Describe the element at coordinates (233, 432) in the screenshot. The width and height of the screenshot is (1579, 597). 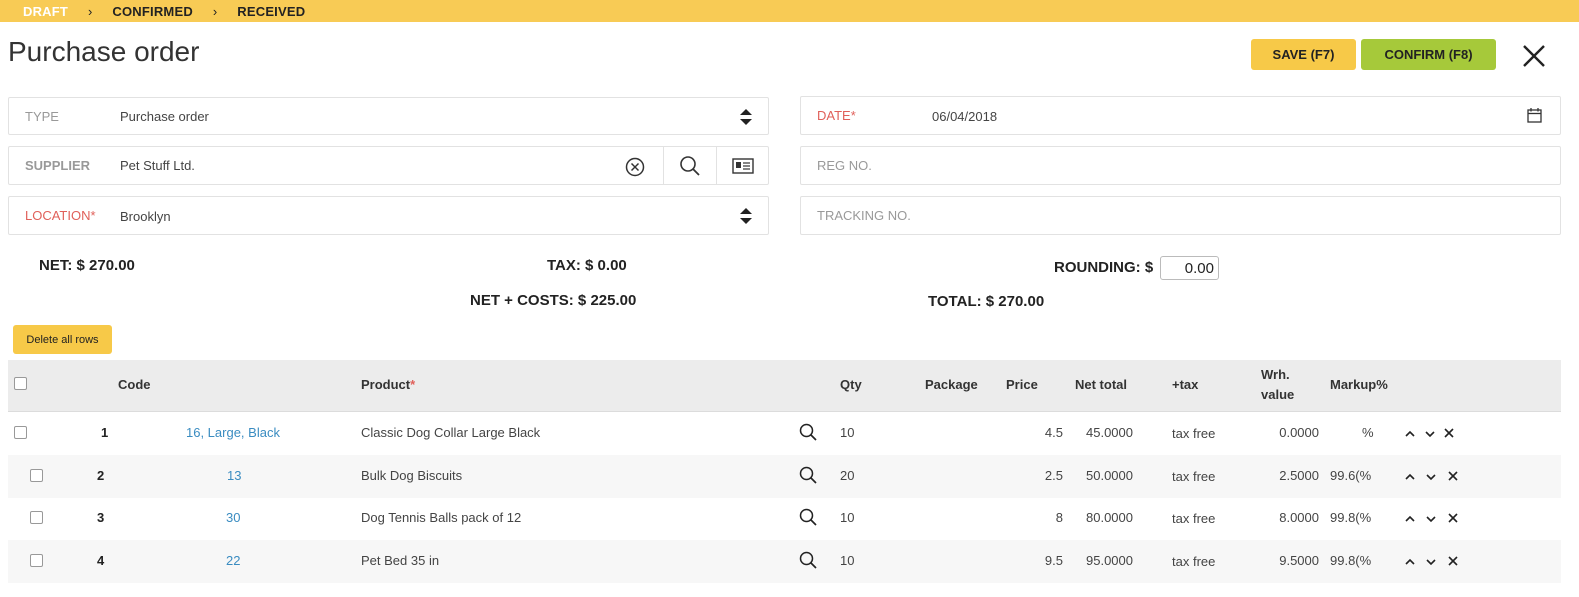
I see `row-code-link: 16, Large, Black` at that location.